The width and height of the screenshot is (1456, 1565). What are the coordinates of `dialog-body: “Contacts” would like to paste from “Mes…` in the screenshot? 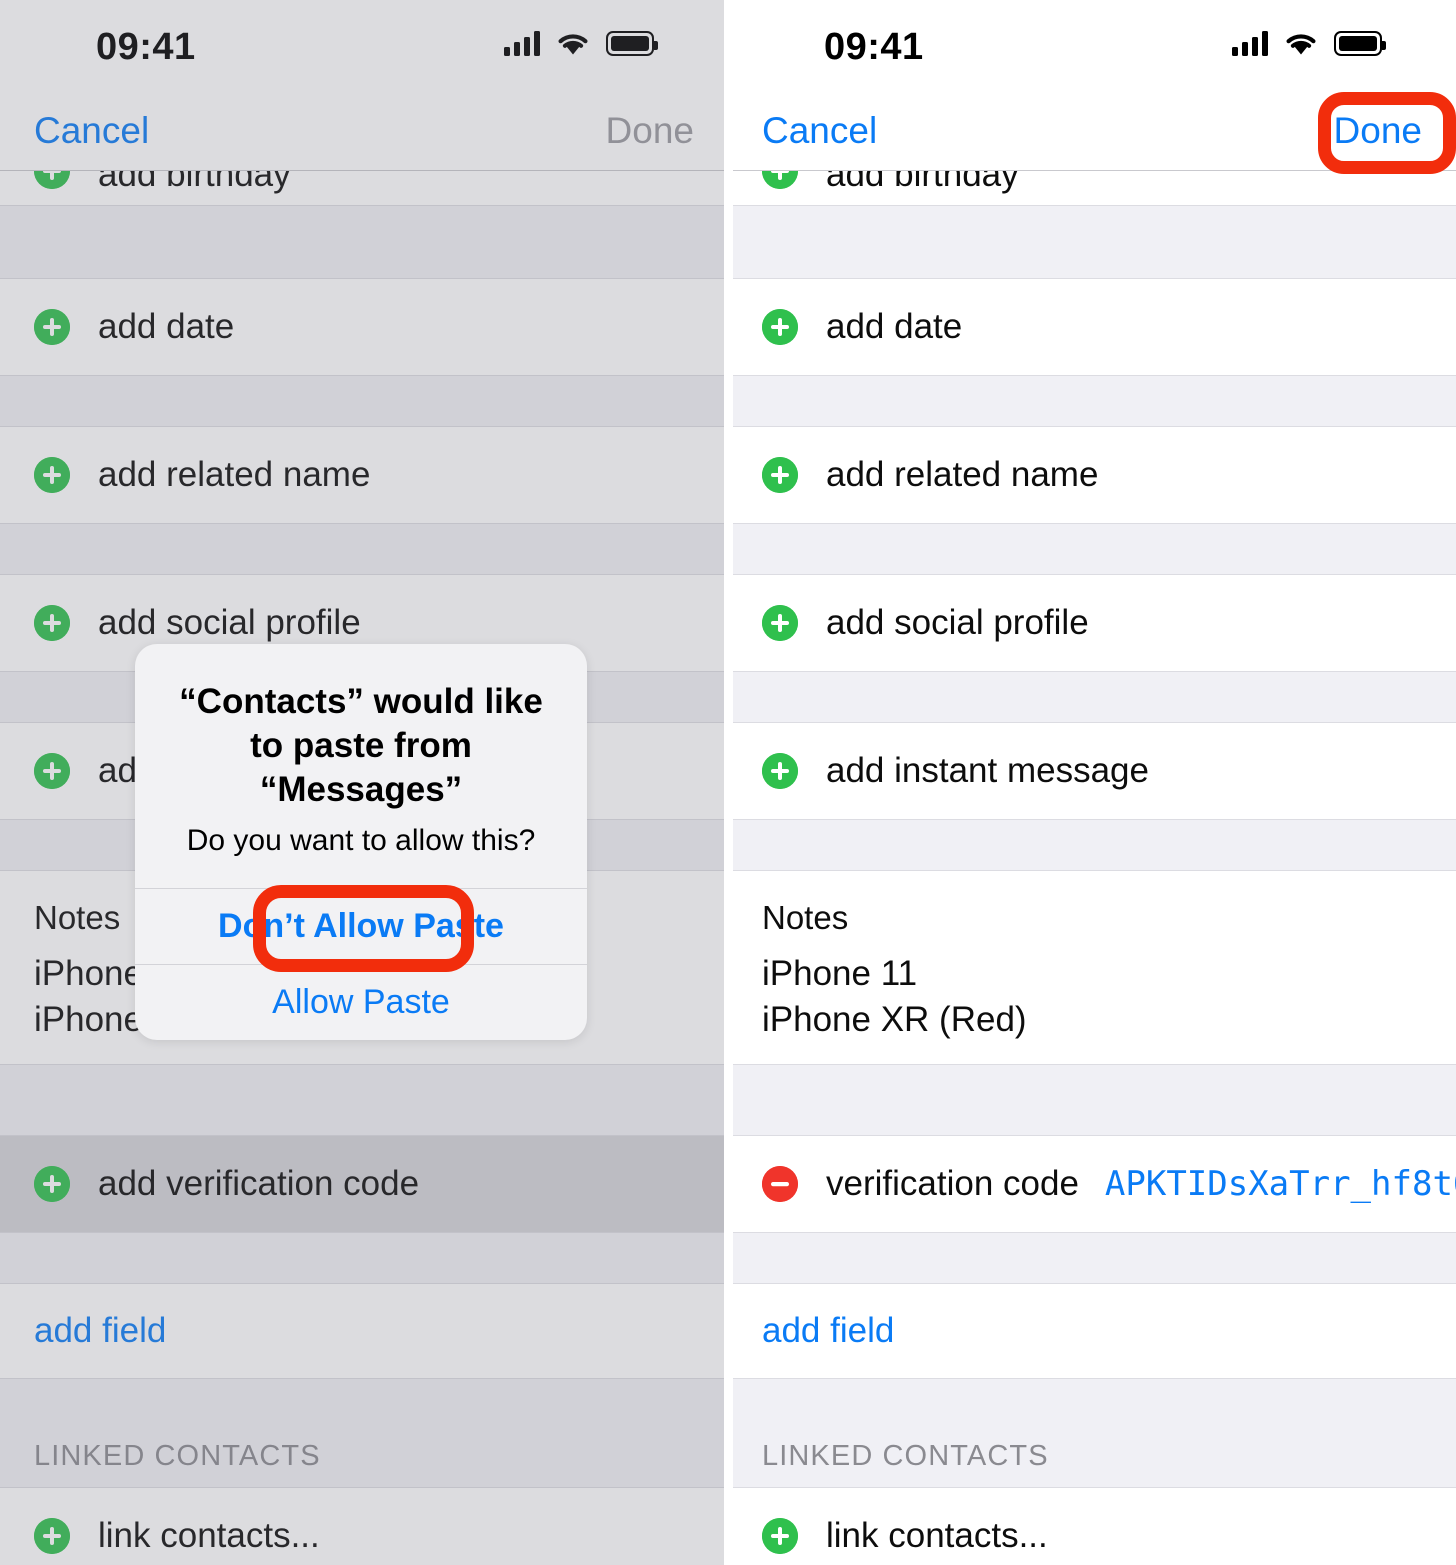 It's located at (361, 766).